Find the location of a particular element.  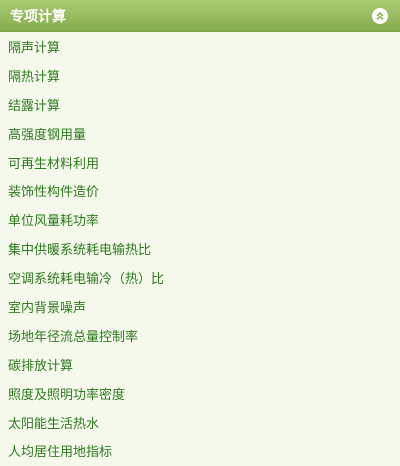

menu-item-label: 隔声计算 is located at coordinates (34, 48).